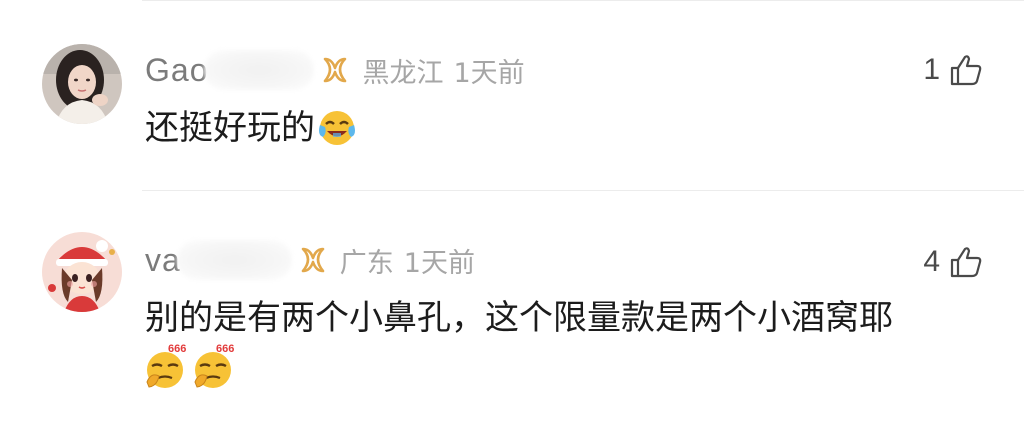 The image size is (1024, 422). Describe the element at coordinates (337, 128) in the screenshot. I see `laughing-crying-emoji` at that location.